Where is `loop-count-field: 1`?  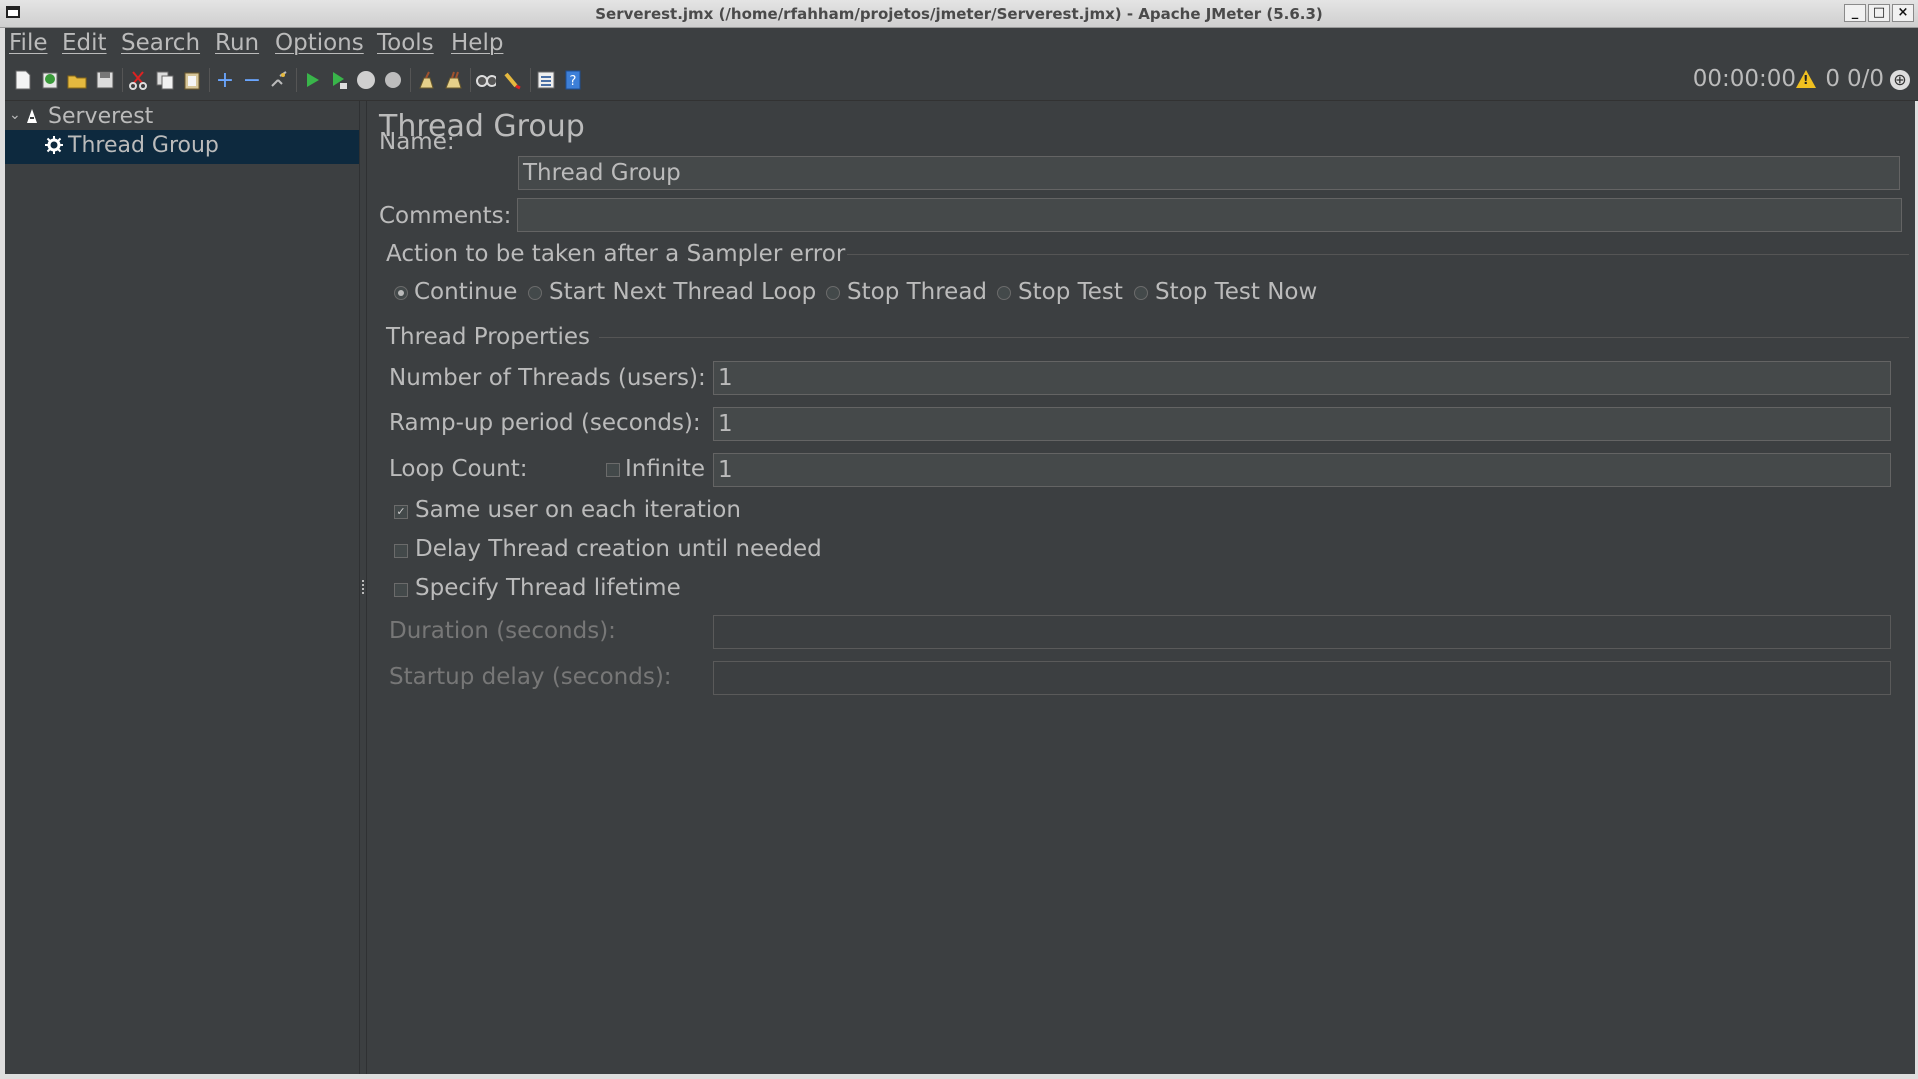
loop-count-field: 1 is located at coordinates (1302, 470).